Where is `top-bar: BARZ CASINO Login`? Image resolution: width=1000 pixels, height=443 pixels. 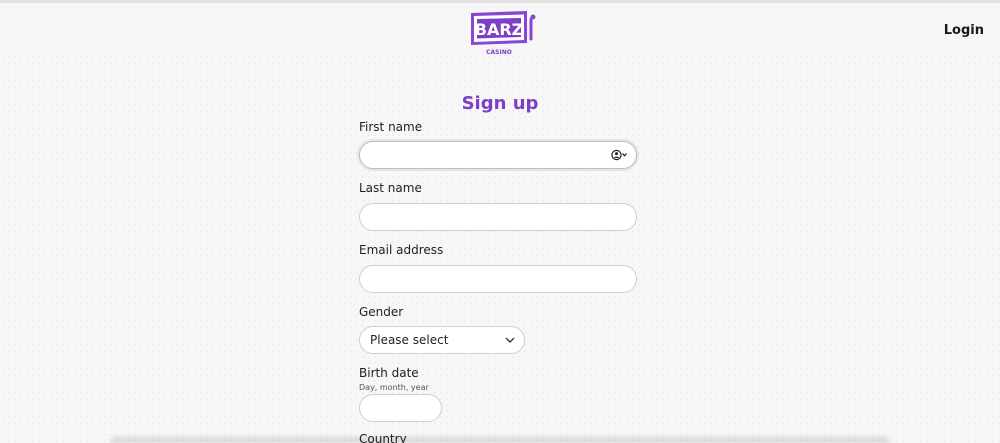
top-bar: BARZ CASINO Login is located at coordinates (500, 28).